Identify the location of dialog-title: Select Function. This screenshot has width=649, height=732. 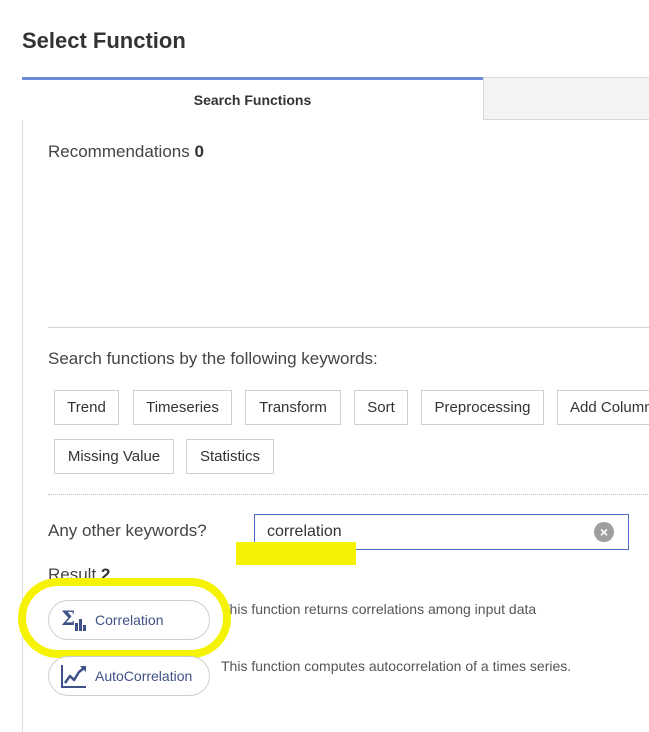
(104, 40).